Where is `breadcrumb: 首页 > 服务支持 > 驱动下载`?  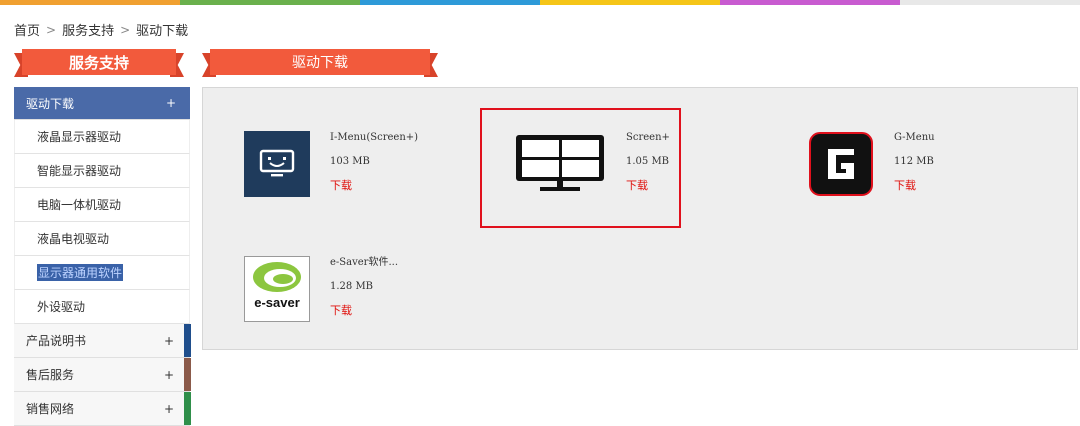 breadcrumb: 首页 > 服务支持 > 驱动下载 is located at coordinates (101, 30).